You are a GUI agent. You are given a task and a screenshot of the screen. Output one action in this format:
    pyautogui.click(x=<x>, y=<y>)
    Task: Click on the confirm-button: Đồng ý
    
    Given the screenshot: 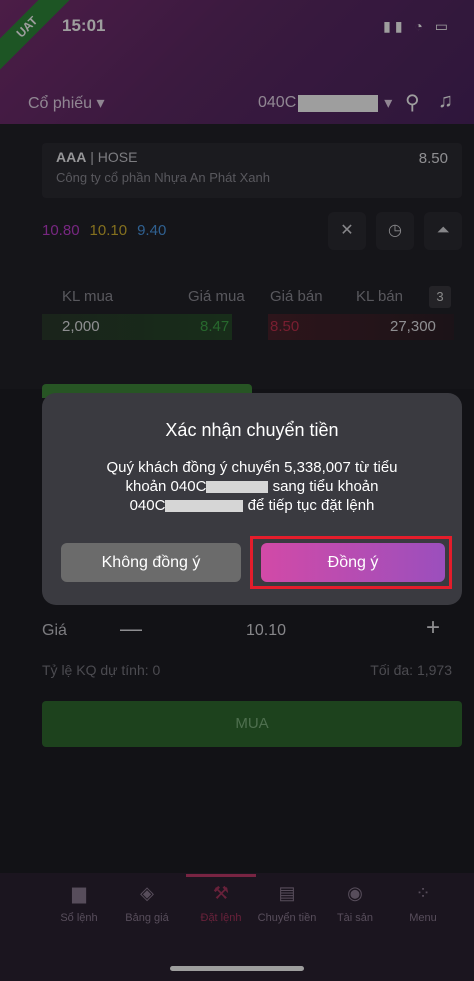 What is the action you would take?
    pyautogui.click(x=353, y=562)
    